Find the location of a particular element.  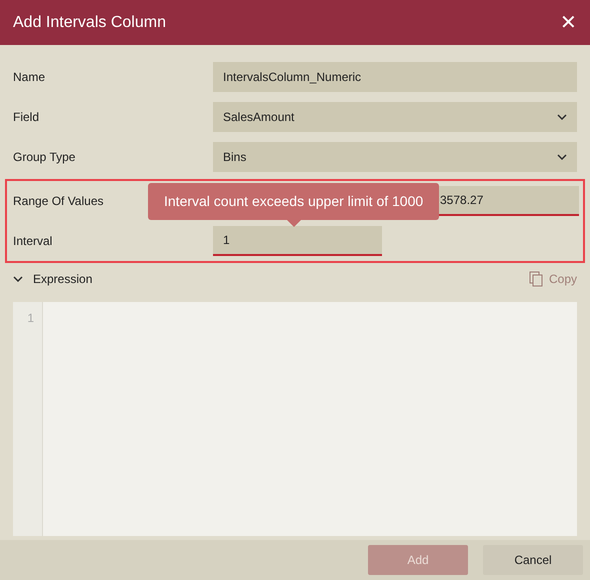

select-field: Bins is located at coordinates (395, 157).